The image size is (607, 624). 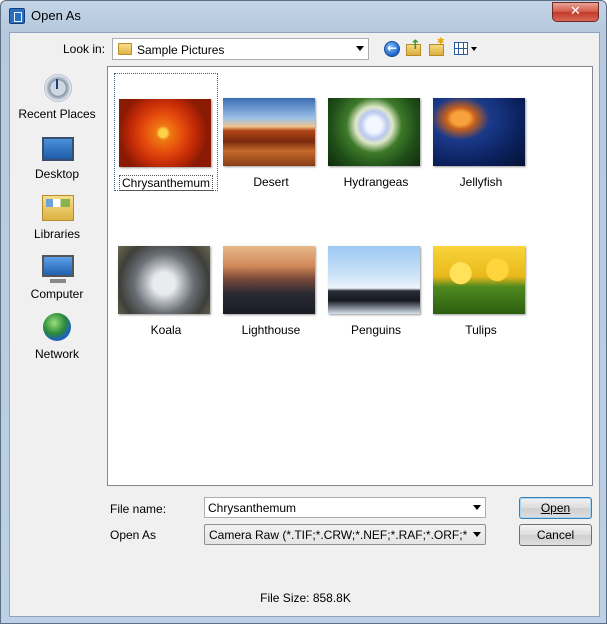 I want to click on thumbnail-chrysanthemum, so click(x=165, y=133).